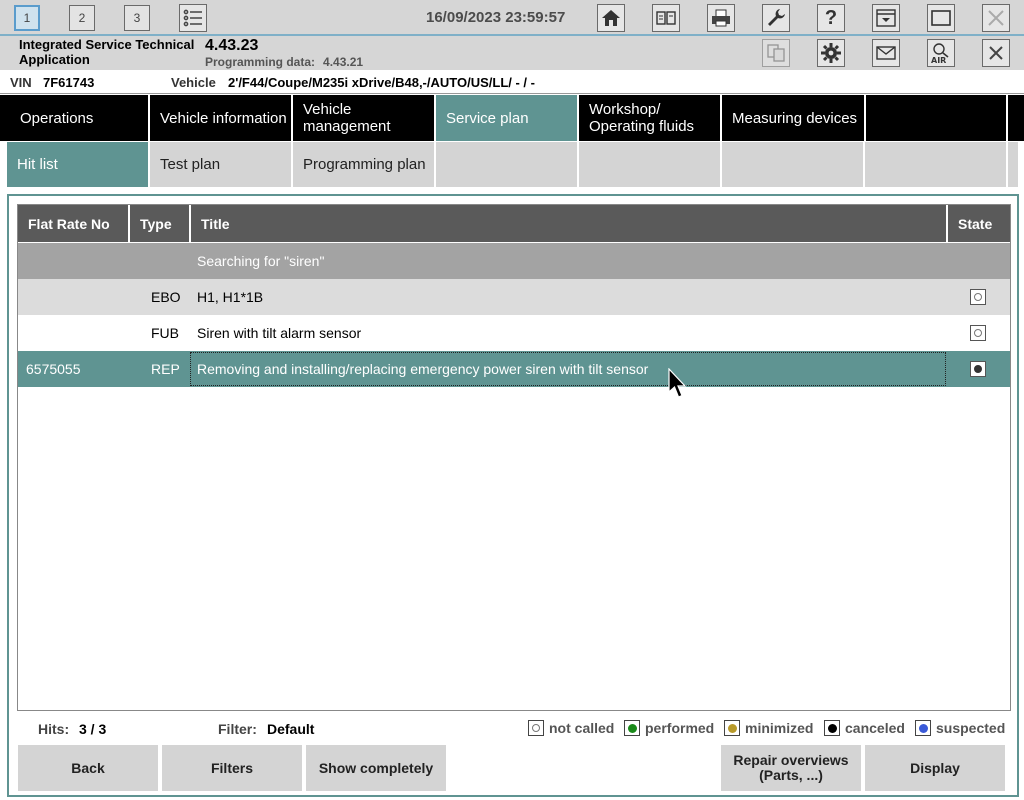  Describe the element at coordinates (232, 768) in the screenshot. I see `filters-button: Filters` at that location.